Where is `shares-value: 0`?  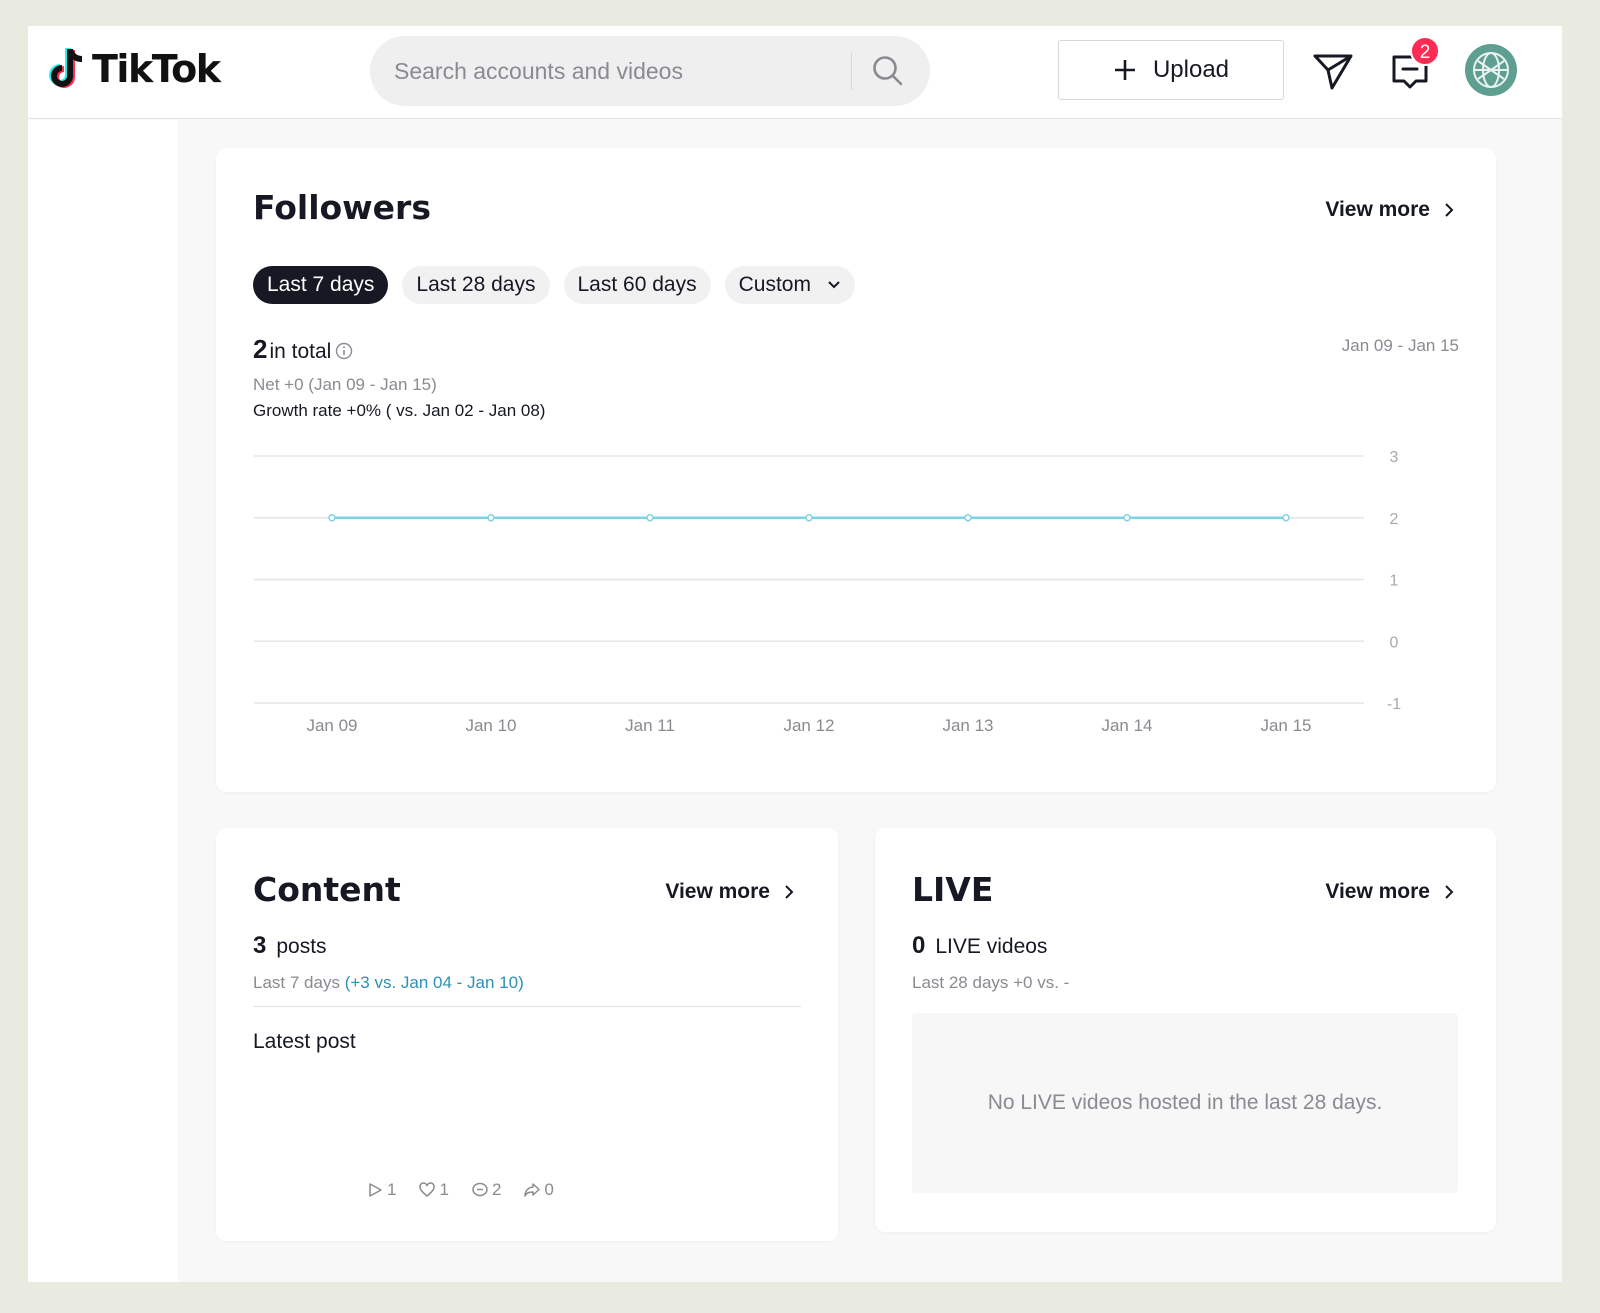
shares-value: 0 is located at coordinates (549, 1189).